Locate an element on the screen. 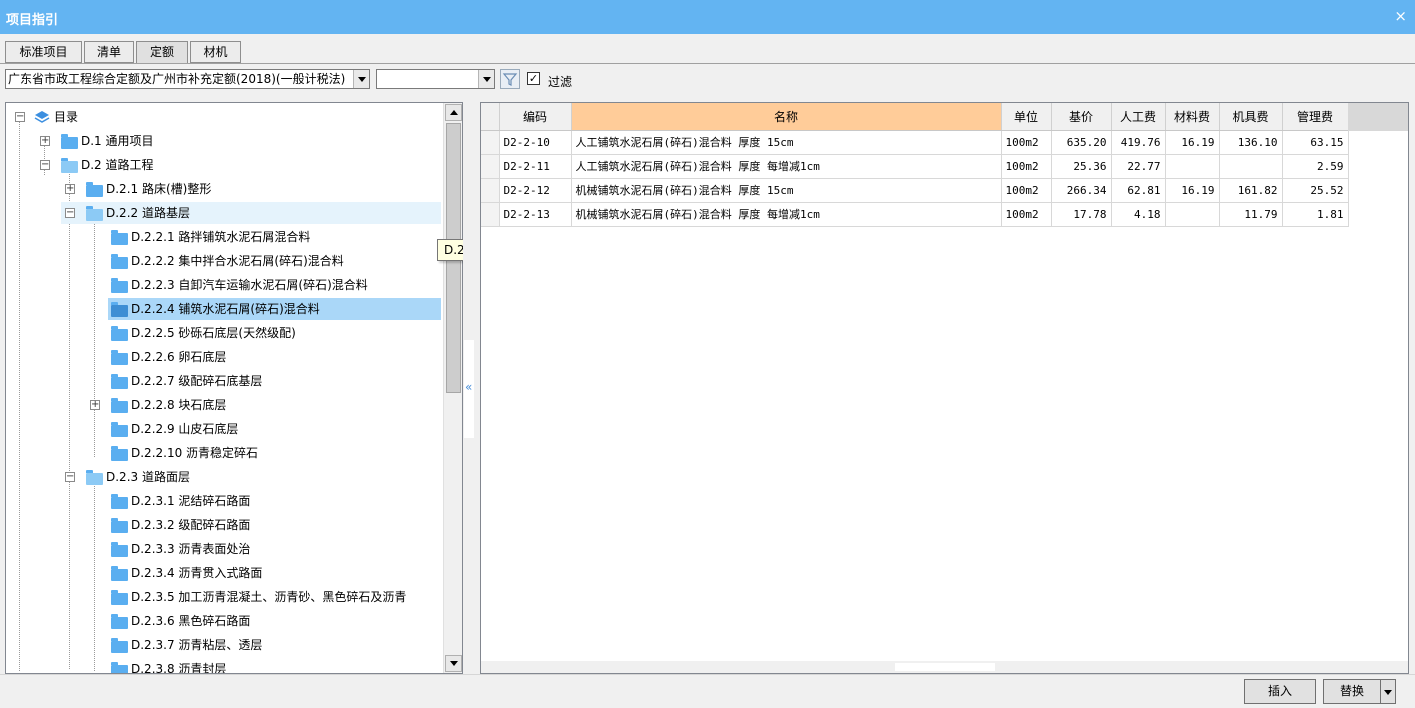 Image resolution: width=1415 pixels, height=708 pixels. cell-code: D2-2-11 is located at coordinates (535, 166).